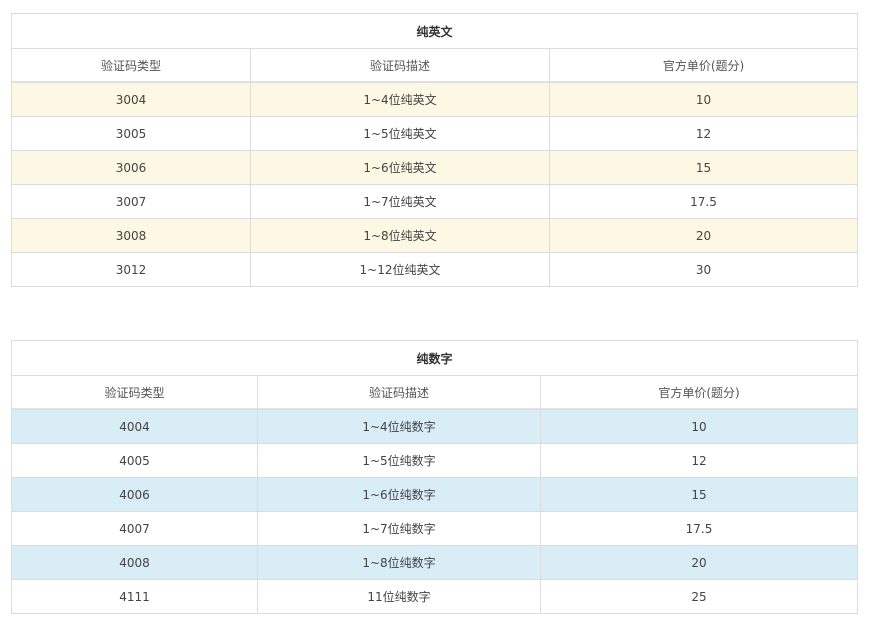 This screenshot has width=875, height=628. I want to click on cell-type: 3005, so click(131, 133).